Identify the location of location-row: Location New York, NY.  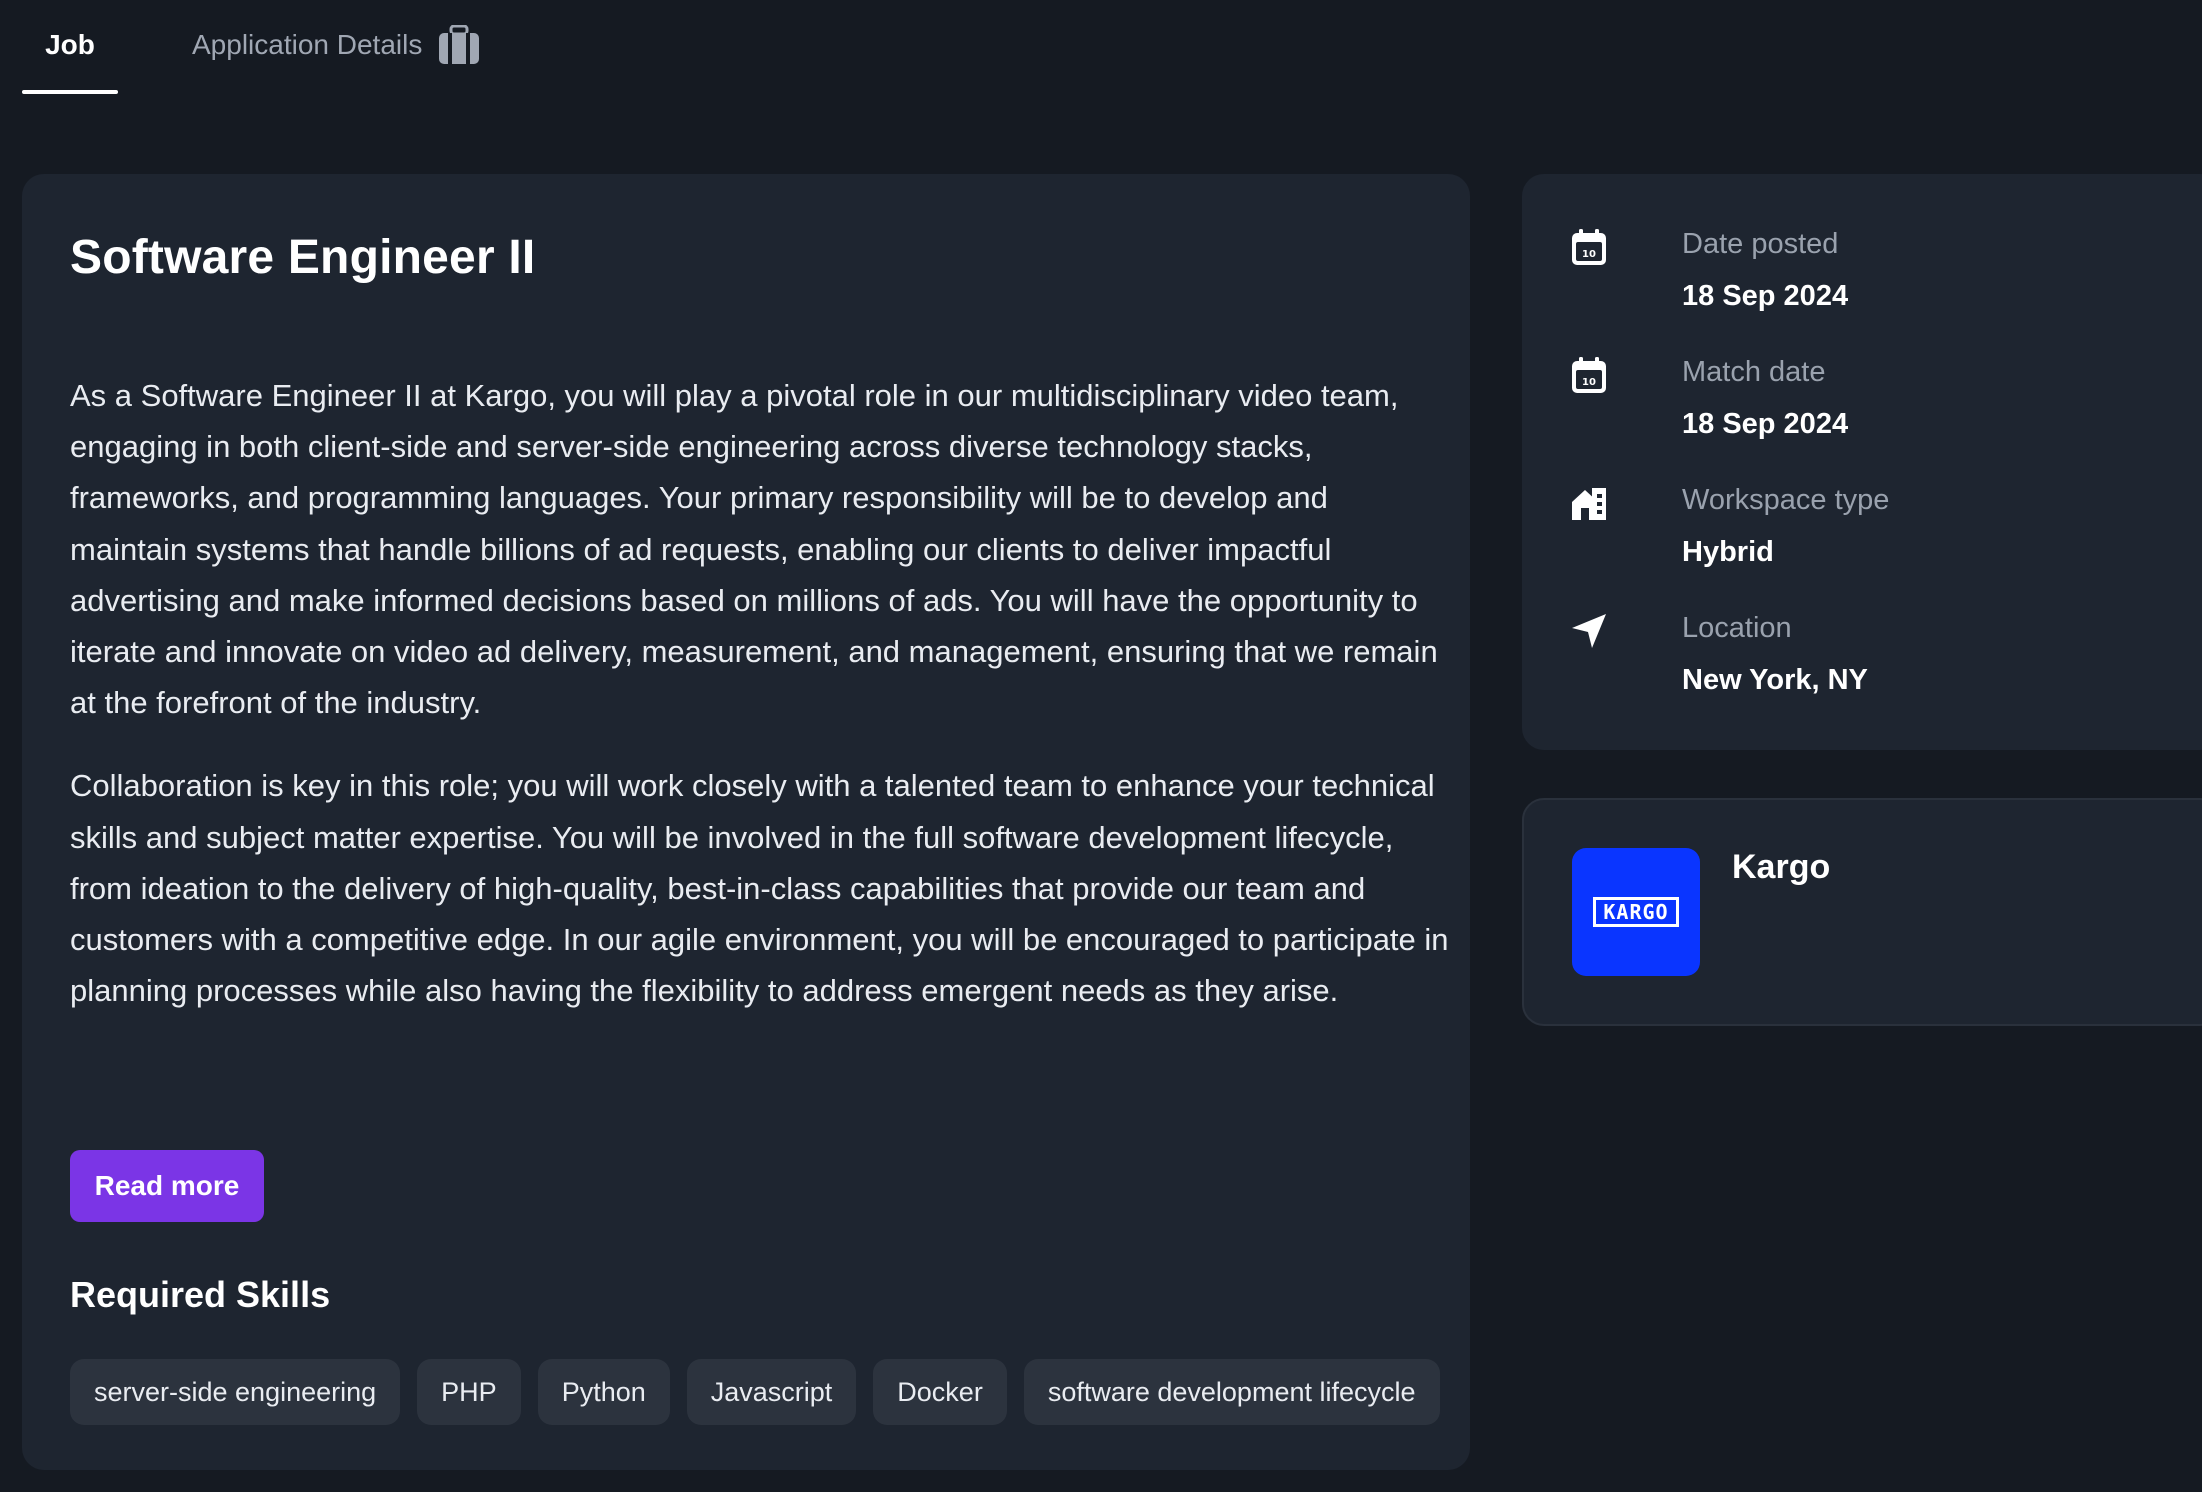
(1870, 663).